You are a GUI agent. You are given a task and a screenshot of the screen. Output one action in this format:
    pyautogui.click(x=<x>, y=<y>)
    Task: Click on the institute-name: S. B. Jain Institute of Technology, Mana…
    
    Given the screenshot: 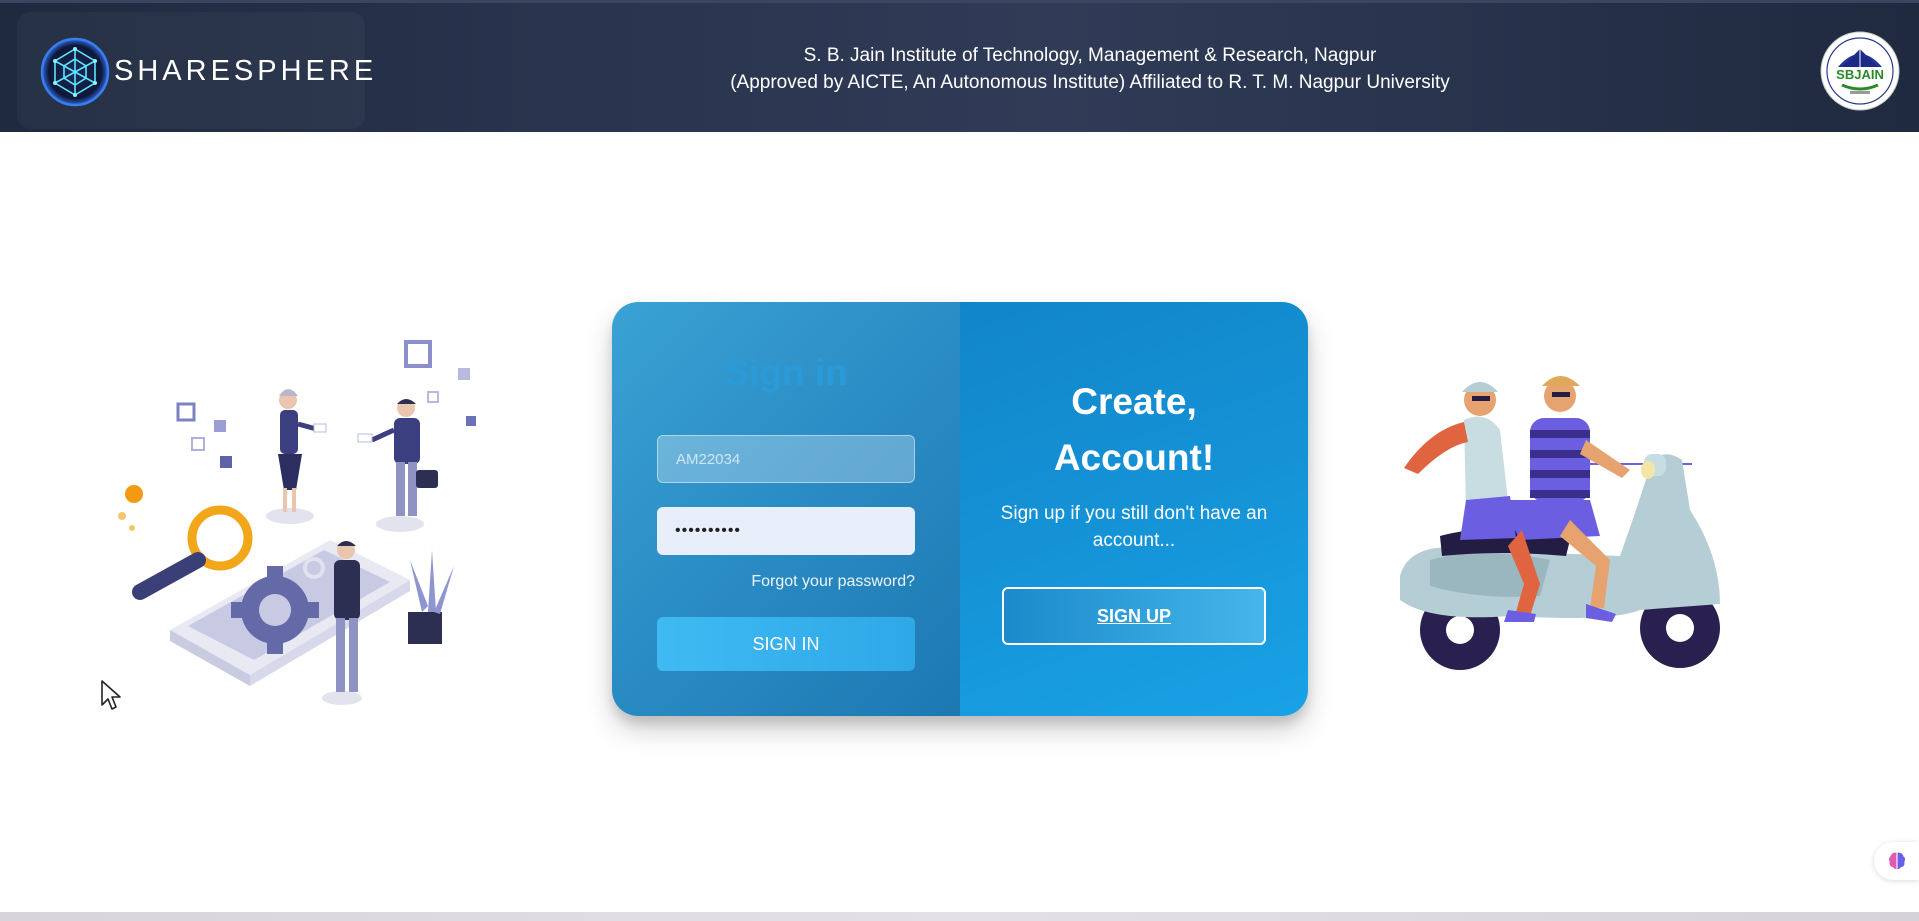 What is the action you would take?
    pyautogui.click(x=1090, y=55)
    